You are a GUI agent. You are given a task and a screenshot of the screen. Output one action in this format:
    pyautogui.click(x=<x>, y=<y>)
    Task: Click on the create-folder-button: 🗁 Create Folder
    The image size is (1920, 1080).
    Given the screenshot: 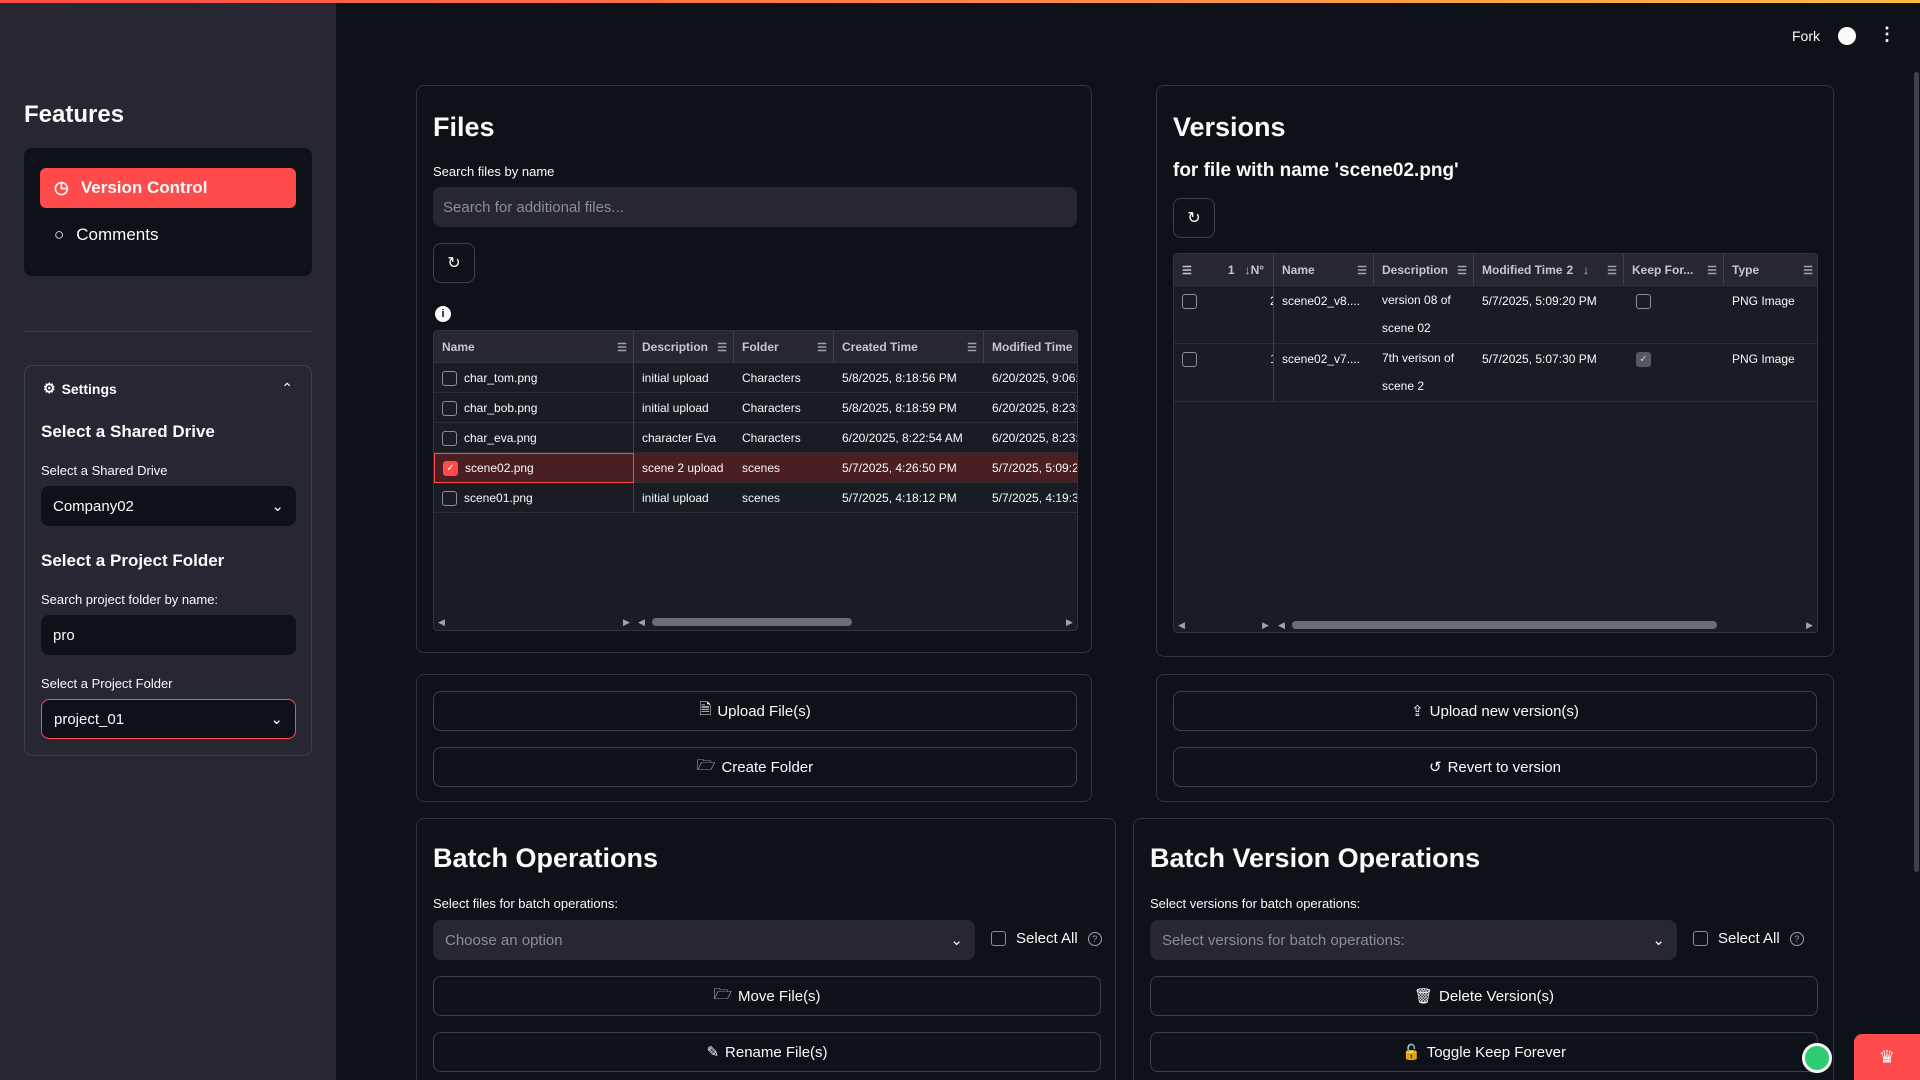 What is the action you would take?
    pyautogui.click(x=755, y=767)
    